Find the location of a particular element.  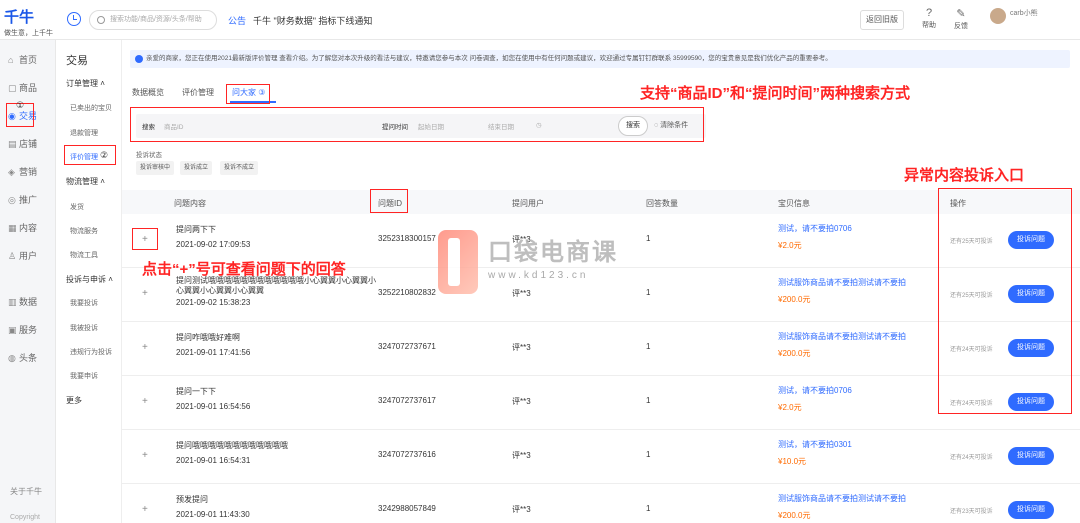

th-count: 回答数量 is located at coordinates (662, 203).